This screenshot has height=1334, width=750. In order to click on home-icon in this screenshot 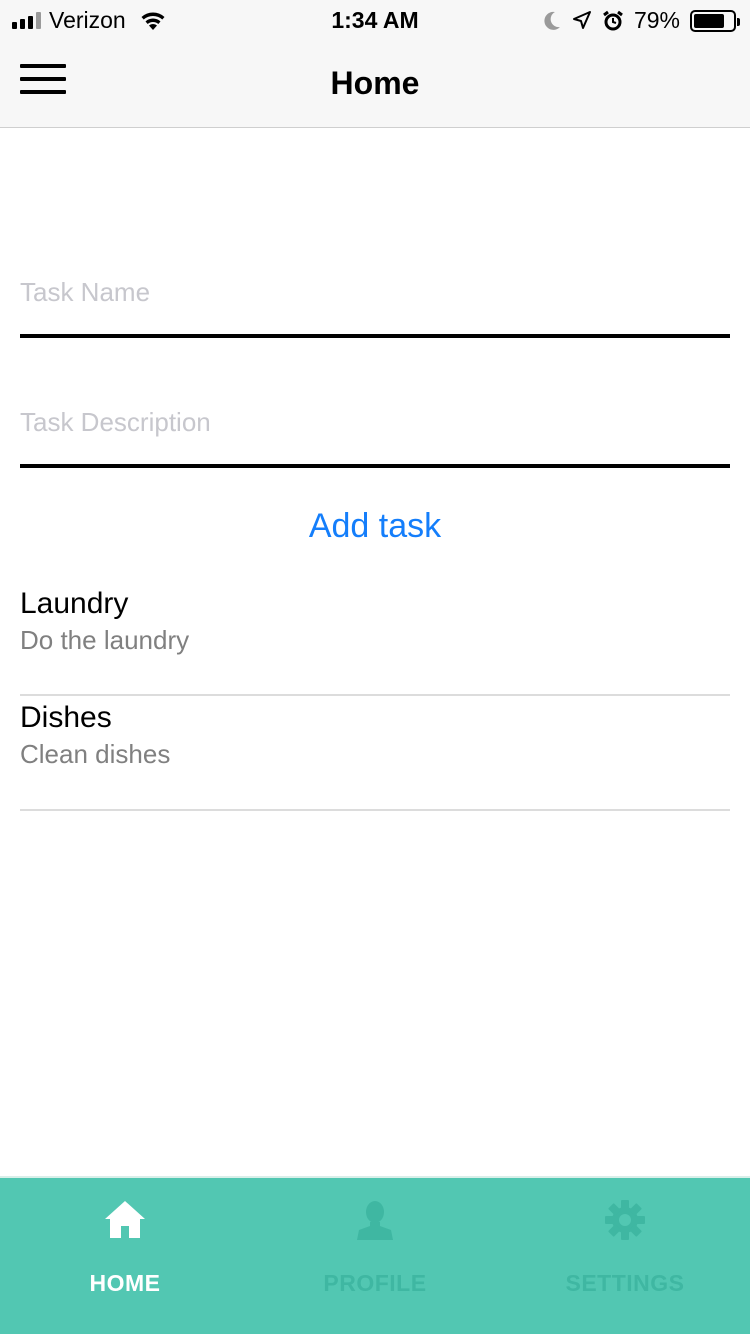, I will do `click(125, 1219)`.